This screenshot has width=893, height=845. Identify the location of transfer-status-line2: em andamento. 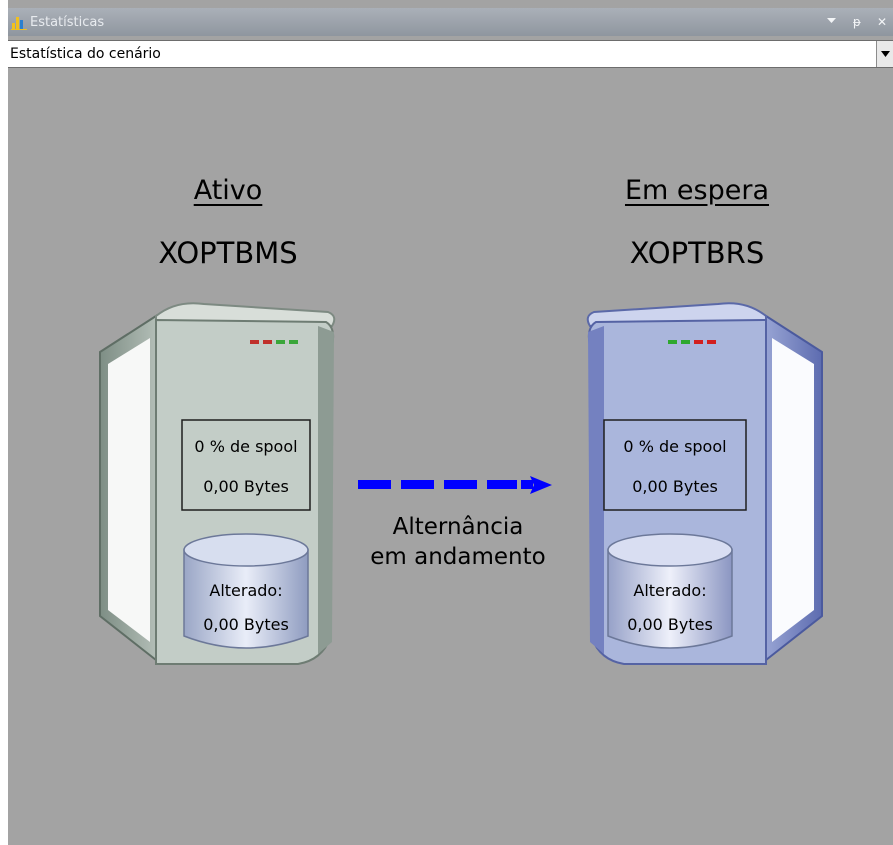
(458, 557).